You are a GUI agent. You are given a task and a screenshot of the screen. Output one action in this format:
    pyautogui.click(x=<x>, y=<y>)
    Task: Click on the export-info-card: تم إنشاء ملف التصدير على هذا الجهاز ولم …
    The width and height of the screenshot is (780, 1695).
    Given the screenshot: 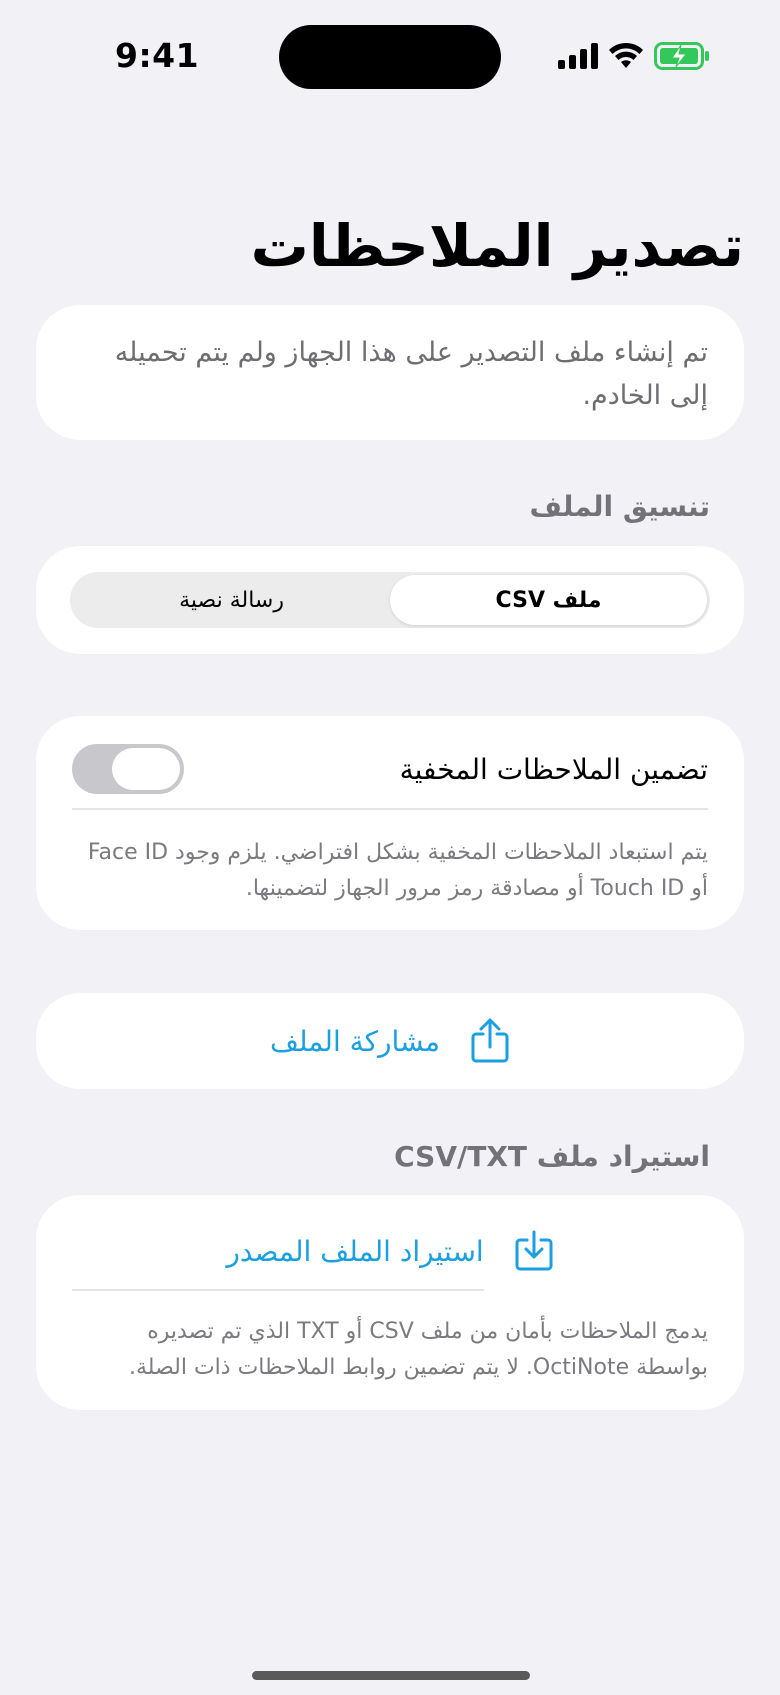 What is the action you would take?
    pyautogui.click(x=390, y=372)
    